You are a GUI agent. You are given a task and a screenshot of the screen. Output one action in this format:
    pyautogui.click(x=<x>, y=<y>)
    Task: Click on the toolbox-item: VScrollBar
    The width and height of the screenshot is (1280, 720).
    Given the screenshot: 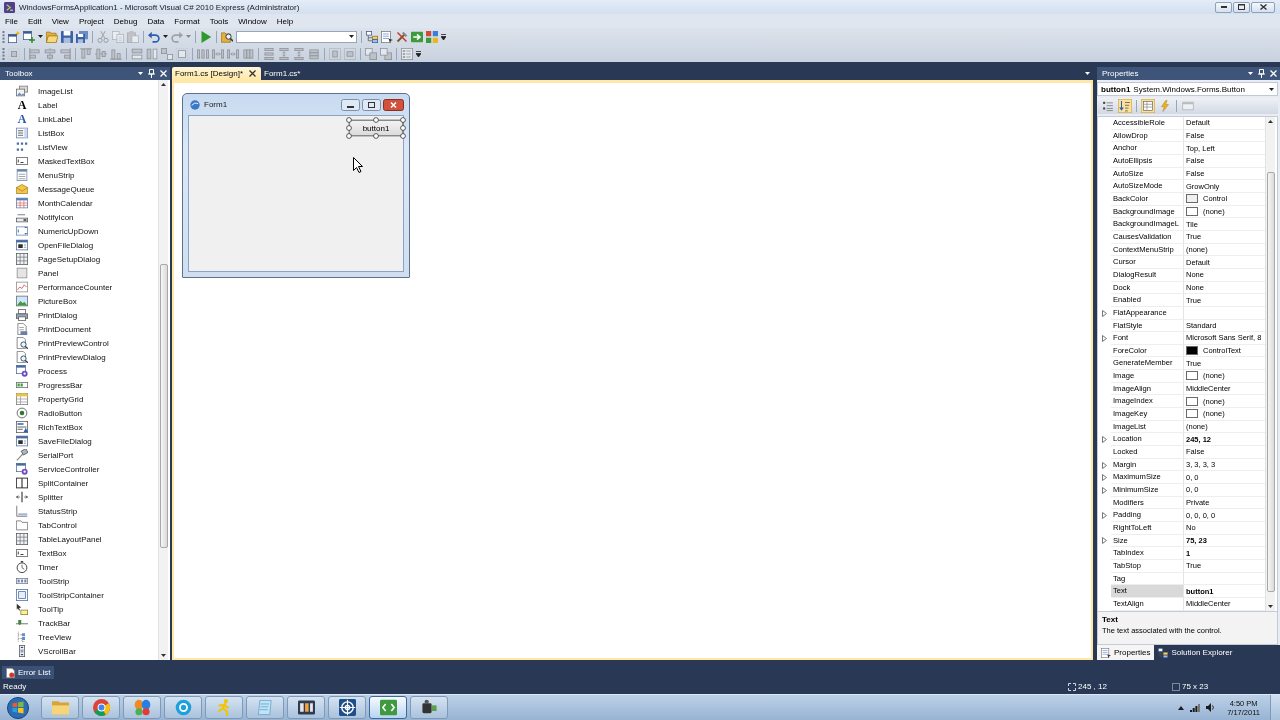 What is the action you would take?
    pyautogui.click(x=79, y=651)
    